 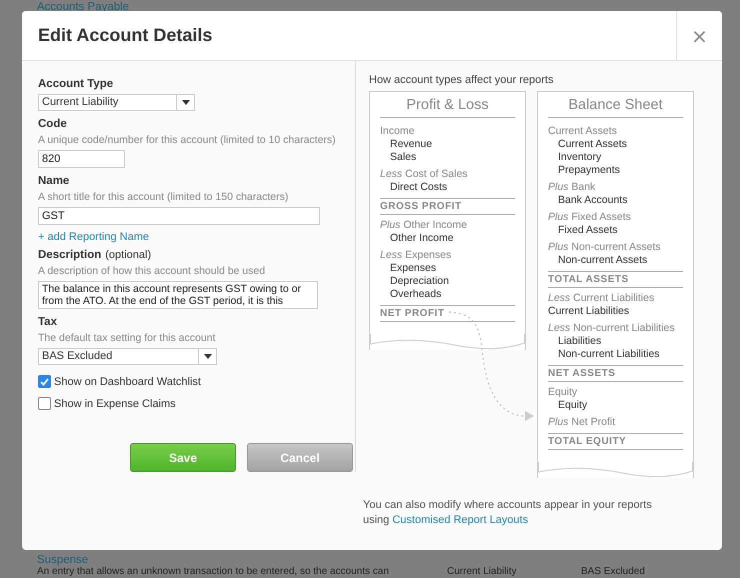 What do you see at coordinates (415, 294) in the screenshot?
I see `report-account-line: Overheads` at bounding box center [415, 294].